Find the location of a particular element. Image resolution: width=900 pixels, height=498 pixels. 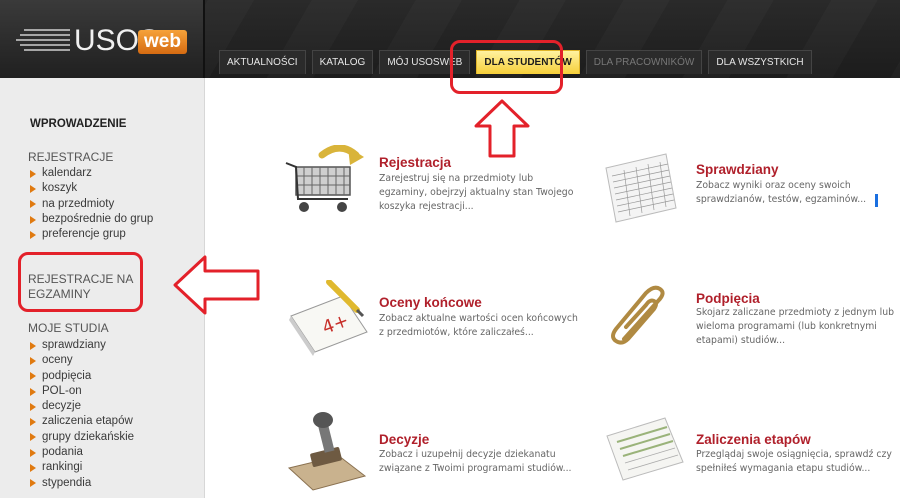

card-title: Sprawdziany is located at coordinates (737, 169).